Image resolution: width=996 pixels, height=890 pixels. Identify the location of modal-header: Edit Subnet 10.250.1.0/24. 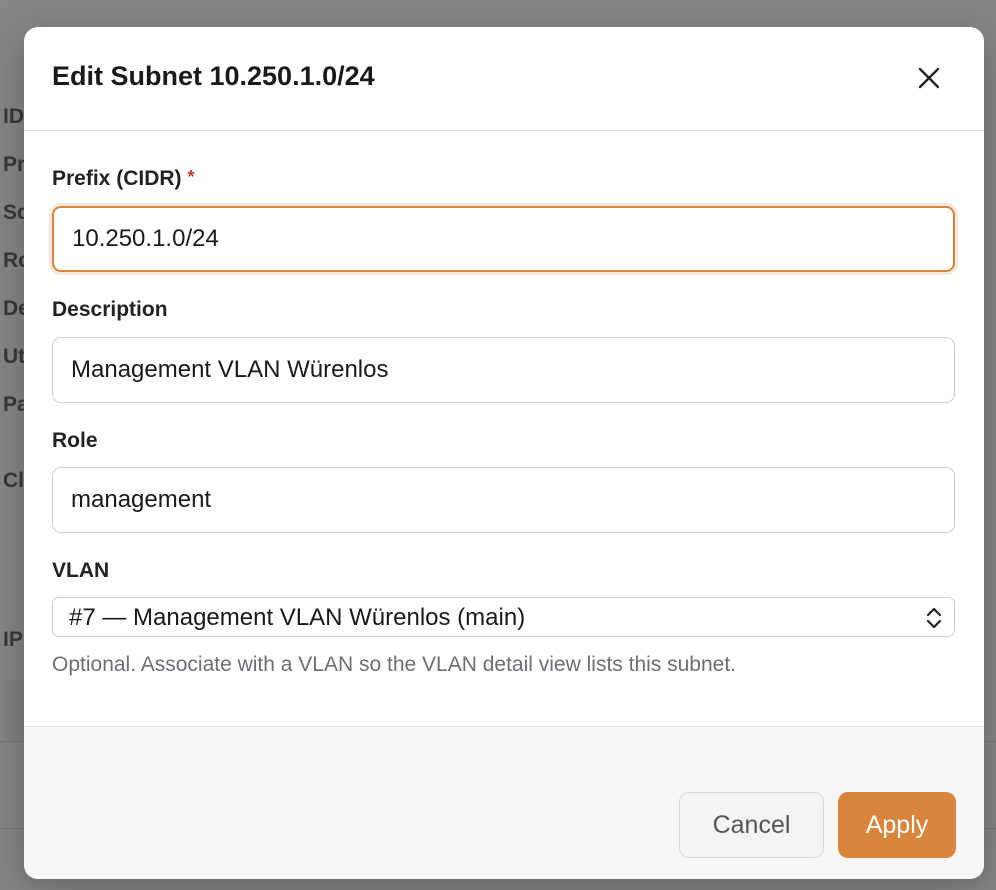
(504, 79).